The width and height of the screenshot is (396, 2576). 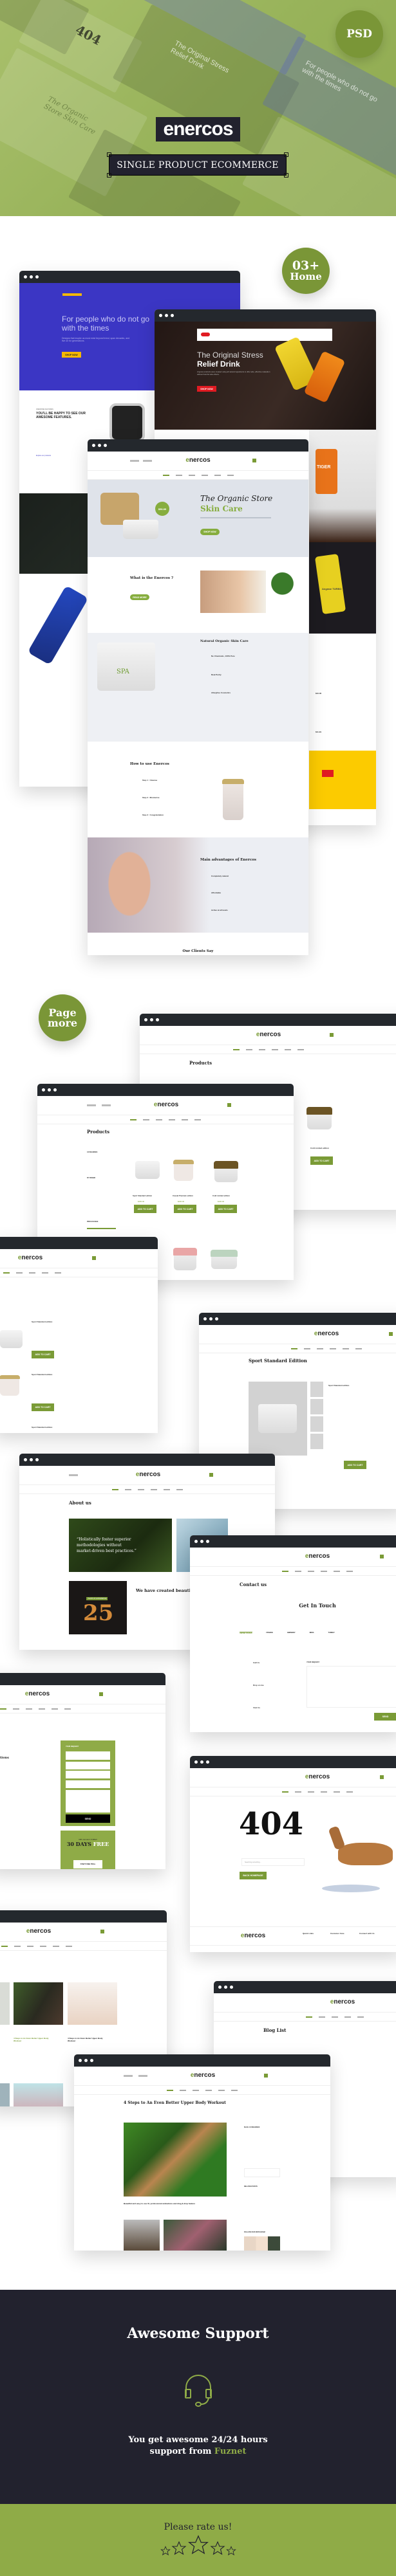 What do you see at coordinates (88, 1784) in the screenshot?
I see `subject-select` at bounding box center [88, 1784].